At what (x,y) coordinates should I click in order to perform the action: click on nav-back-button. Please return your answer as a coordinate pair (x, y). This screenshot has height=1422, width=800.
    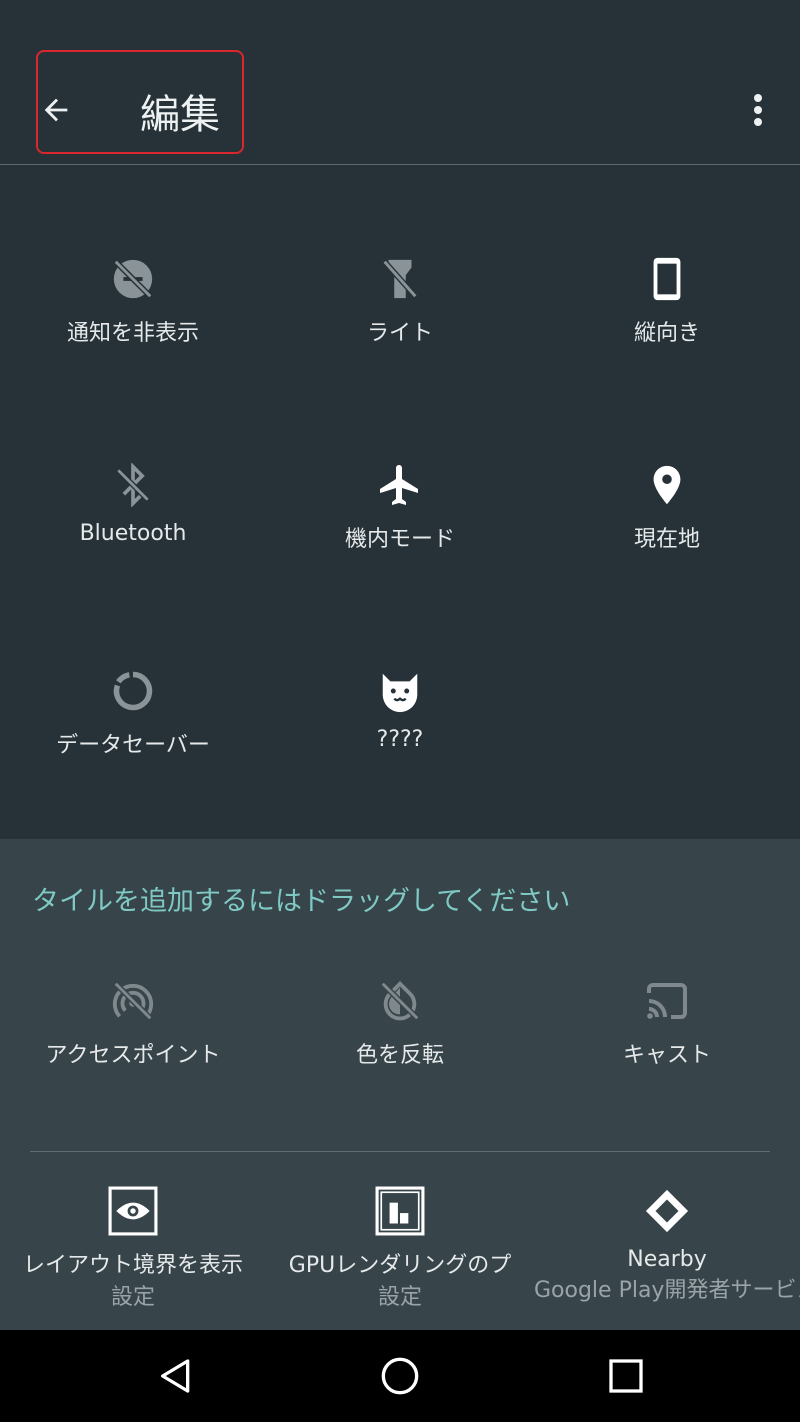
    Looking at the image, I should click on (176, 1376).